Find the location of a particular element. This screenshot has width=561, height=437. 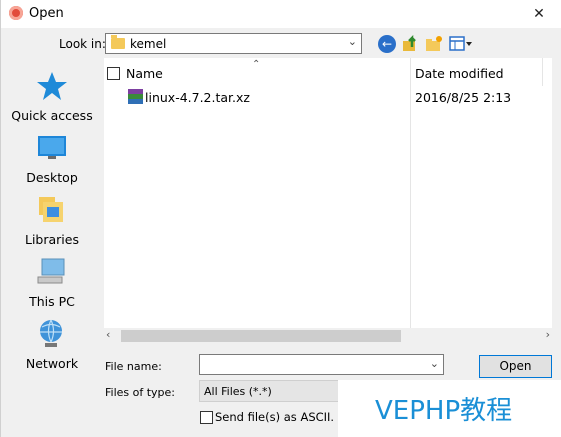

libraries-icon is located at coordinates (52, 210).